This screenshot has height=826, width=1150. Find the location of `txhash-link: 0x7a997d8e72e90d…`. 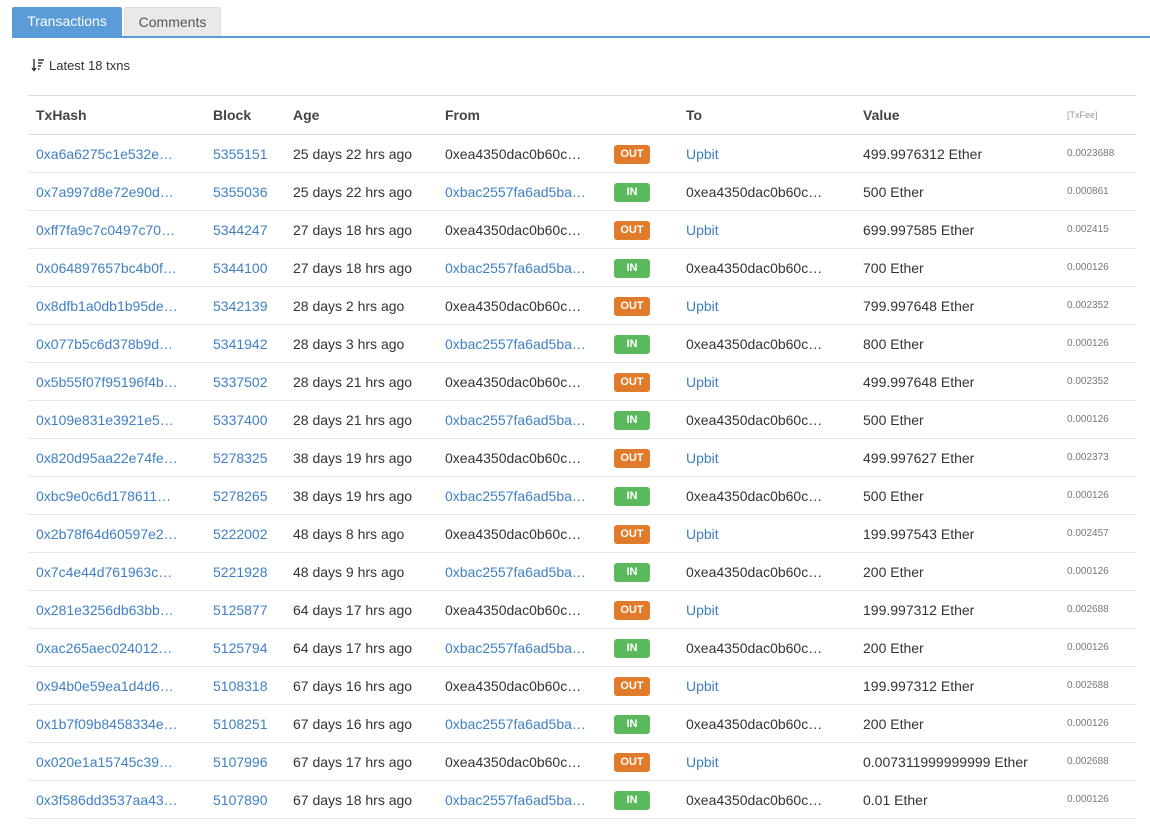

txhash-link: 0x7a997d8e72e90d… is located at coordinates (116, 191).